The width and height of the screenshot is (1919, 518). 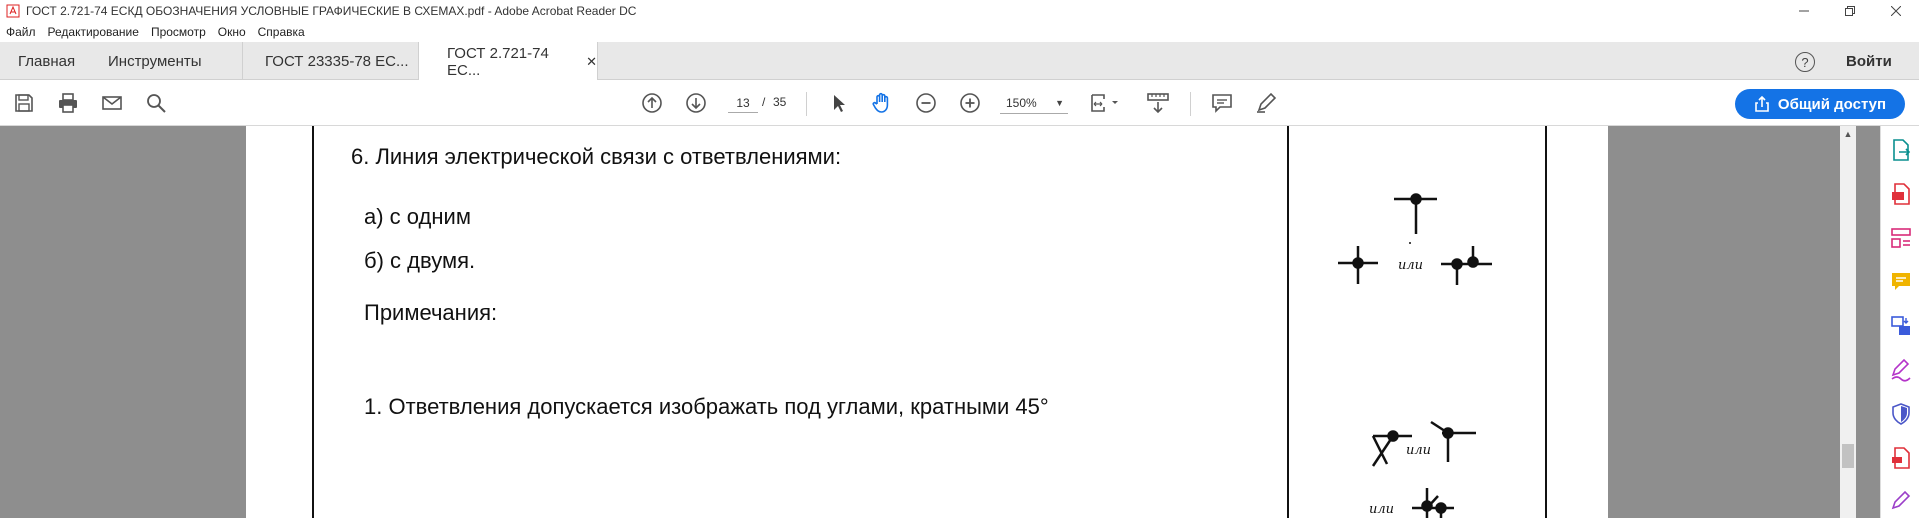 What do you see at coordinates (1059, 103) in the screenshot?
I see `chevron-down-icon: ▼` at bounding box center [1059, 103].